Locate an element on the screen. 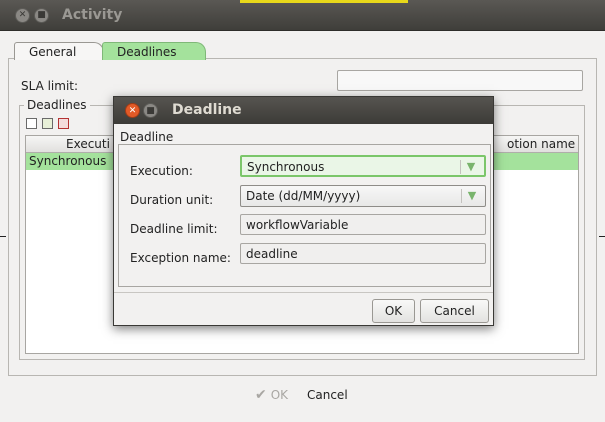  exception-name-value: deadline is located at coordinates (272, 254).